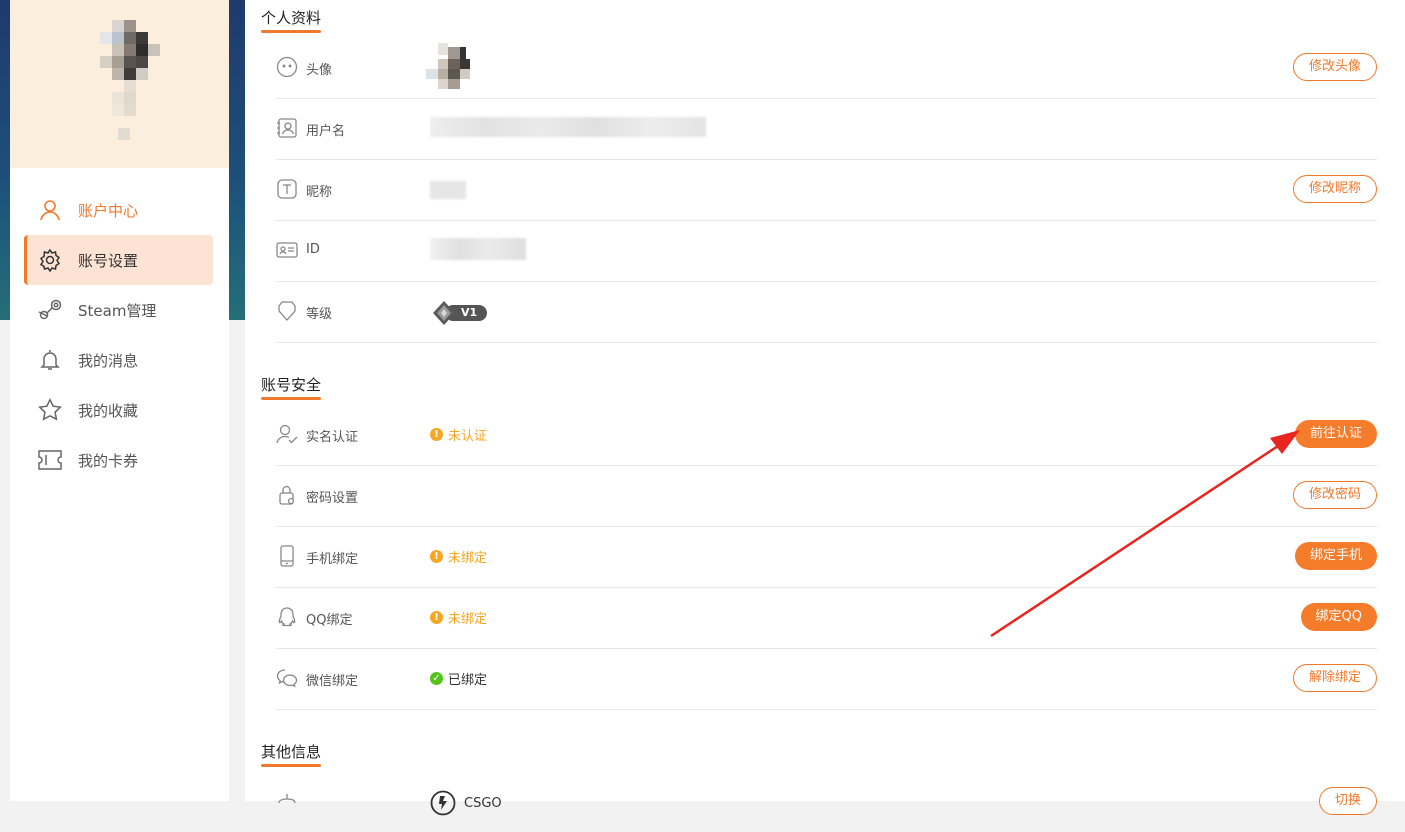 The width and height of the screenshot is (1405, 832). What do you see at coordinates (1334, 678) in the screenshot?
I see `unbind-wechat-button: 解除绑定` at bounding box center [1334, 678].